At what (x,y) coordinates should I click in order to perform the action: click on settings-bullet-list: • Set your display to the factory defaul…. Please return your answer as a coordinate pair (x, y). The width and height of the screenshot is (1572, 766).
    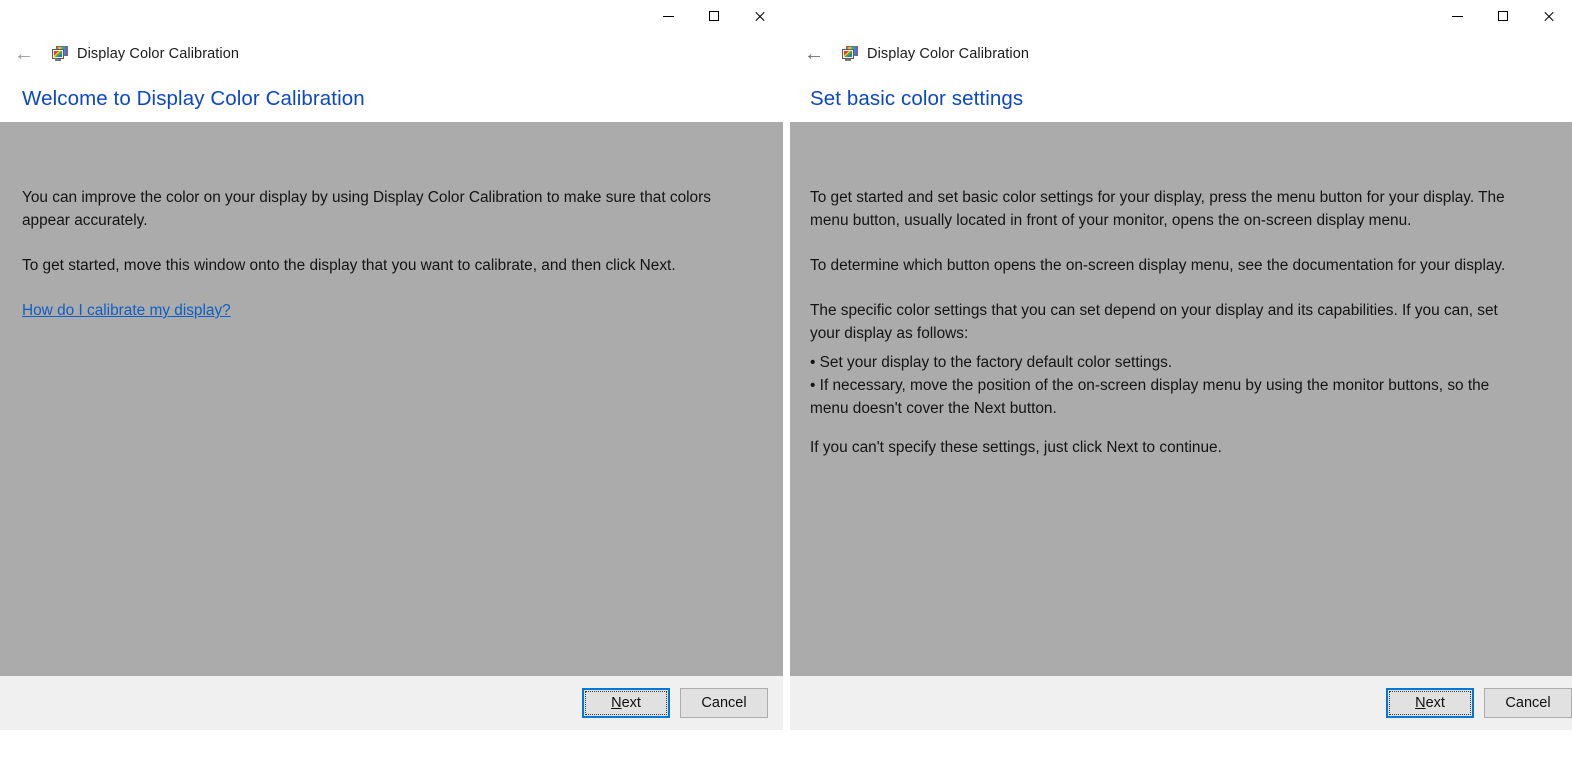
    Looking at the image, I should click on (1150, 385).